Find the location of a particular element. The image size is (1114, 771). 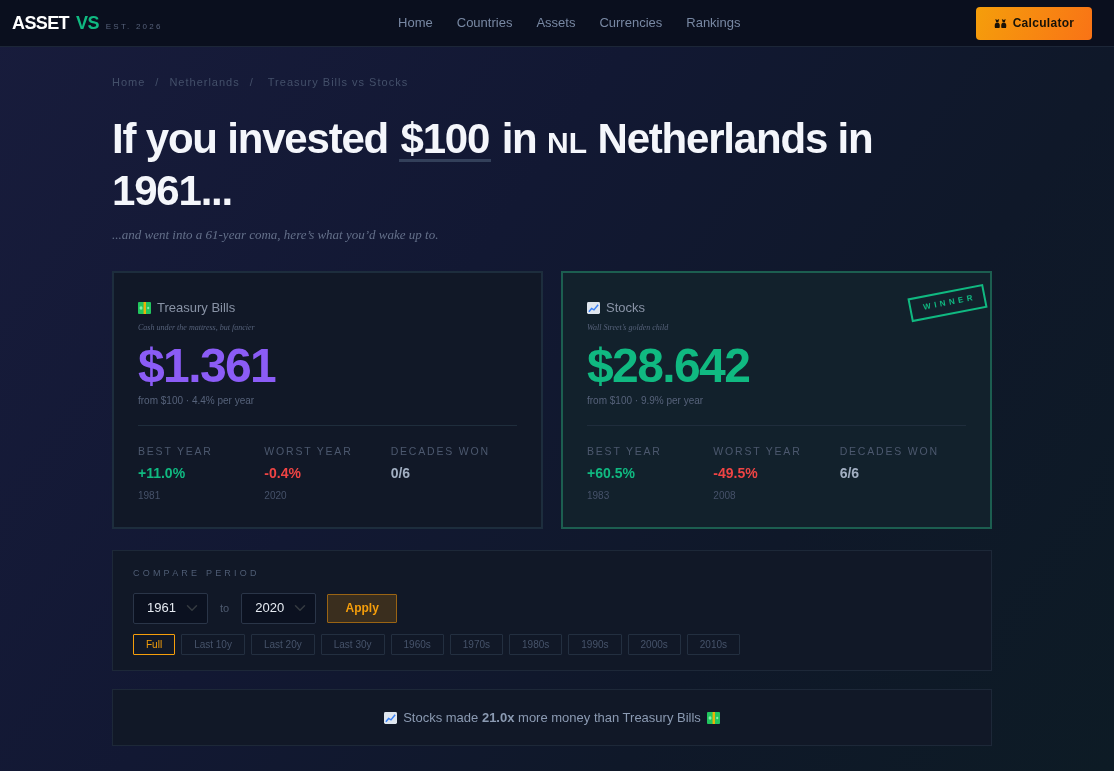

established-label: EST. 2026 is located at coordinates (134, 26).